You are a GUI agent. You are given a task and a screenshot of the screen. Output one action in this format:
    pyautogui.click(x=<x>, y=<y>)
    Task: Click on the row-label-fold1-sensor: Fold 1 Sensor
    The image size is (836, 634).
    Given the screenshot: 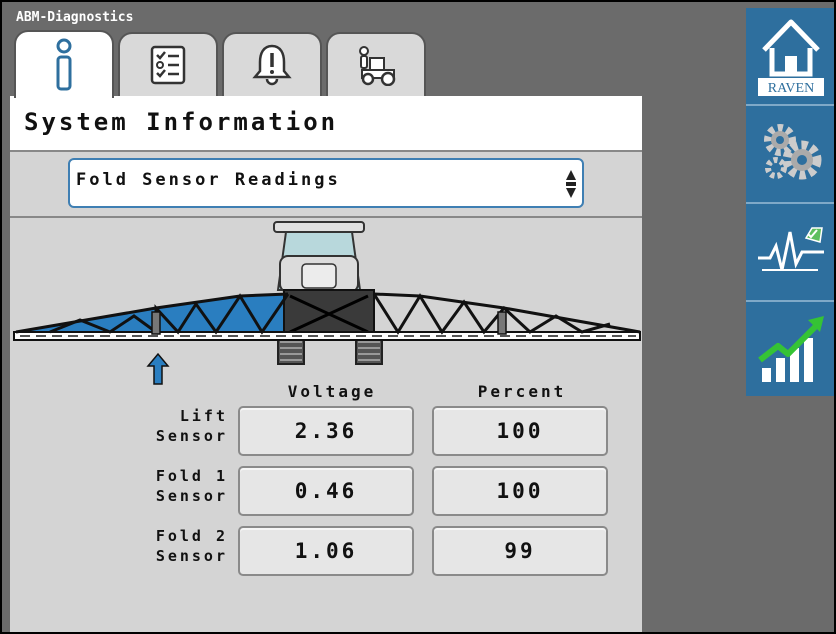 What is the action you would take?
    pyautogui.click(x=191, y=486)
    